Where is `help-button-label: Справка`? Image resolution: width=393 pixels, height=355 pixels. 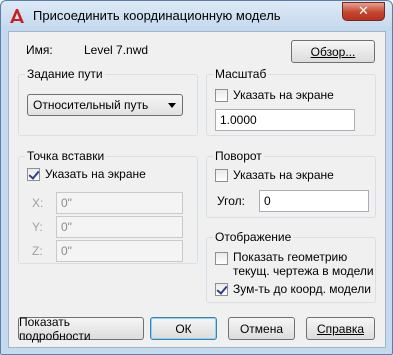 help-button-label: Справка is located at coordinates (340, 328).